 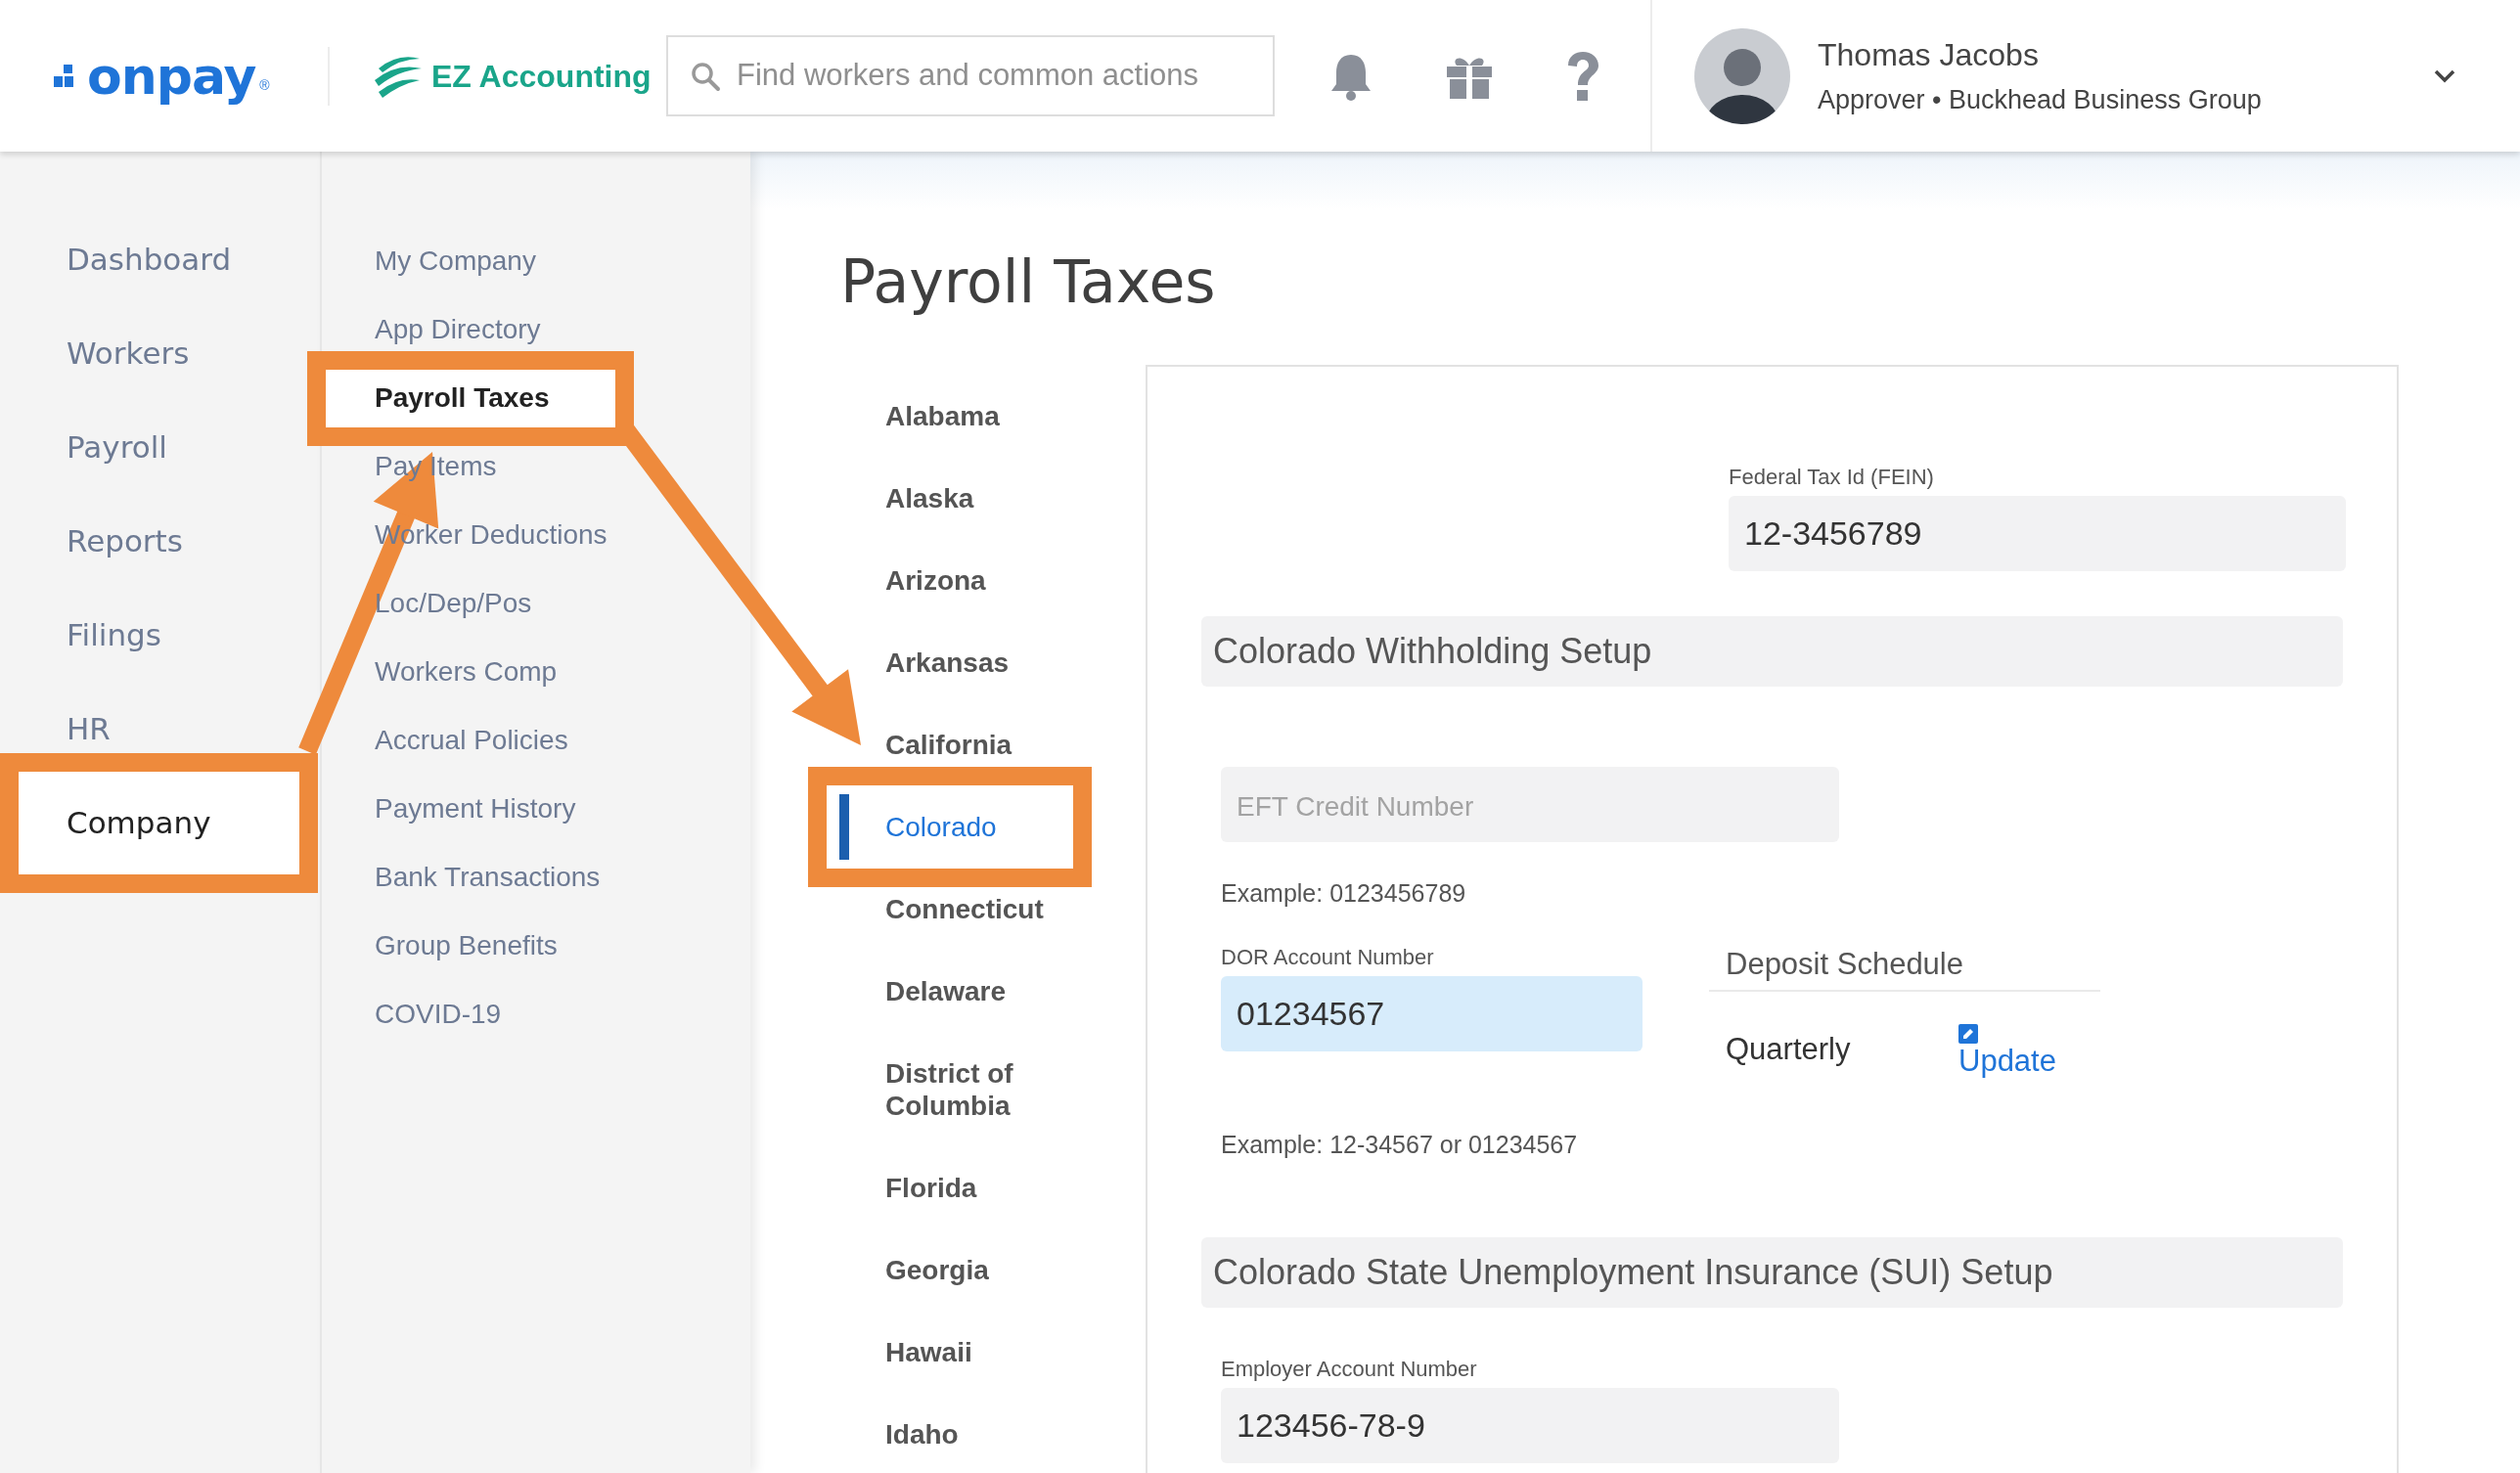 I want to click on user-role: Approver • Buckhead Business Group, so click(x=2040, y=99).